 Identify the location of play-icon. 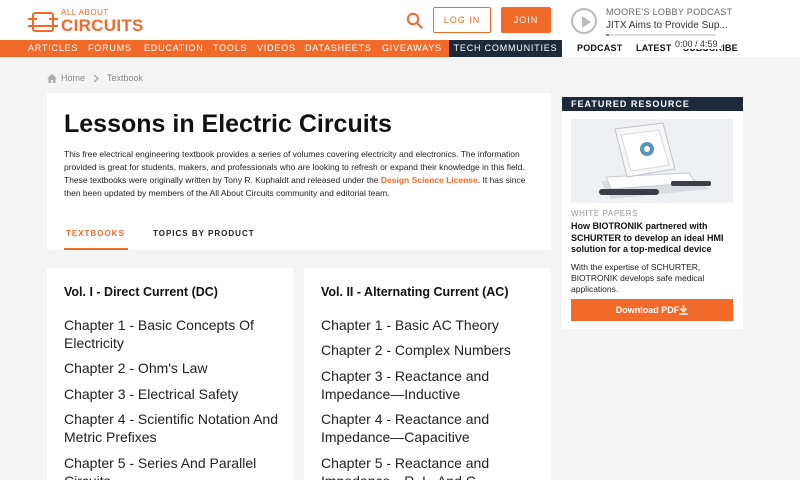
(584, 21).